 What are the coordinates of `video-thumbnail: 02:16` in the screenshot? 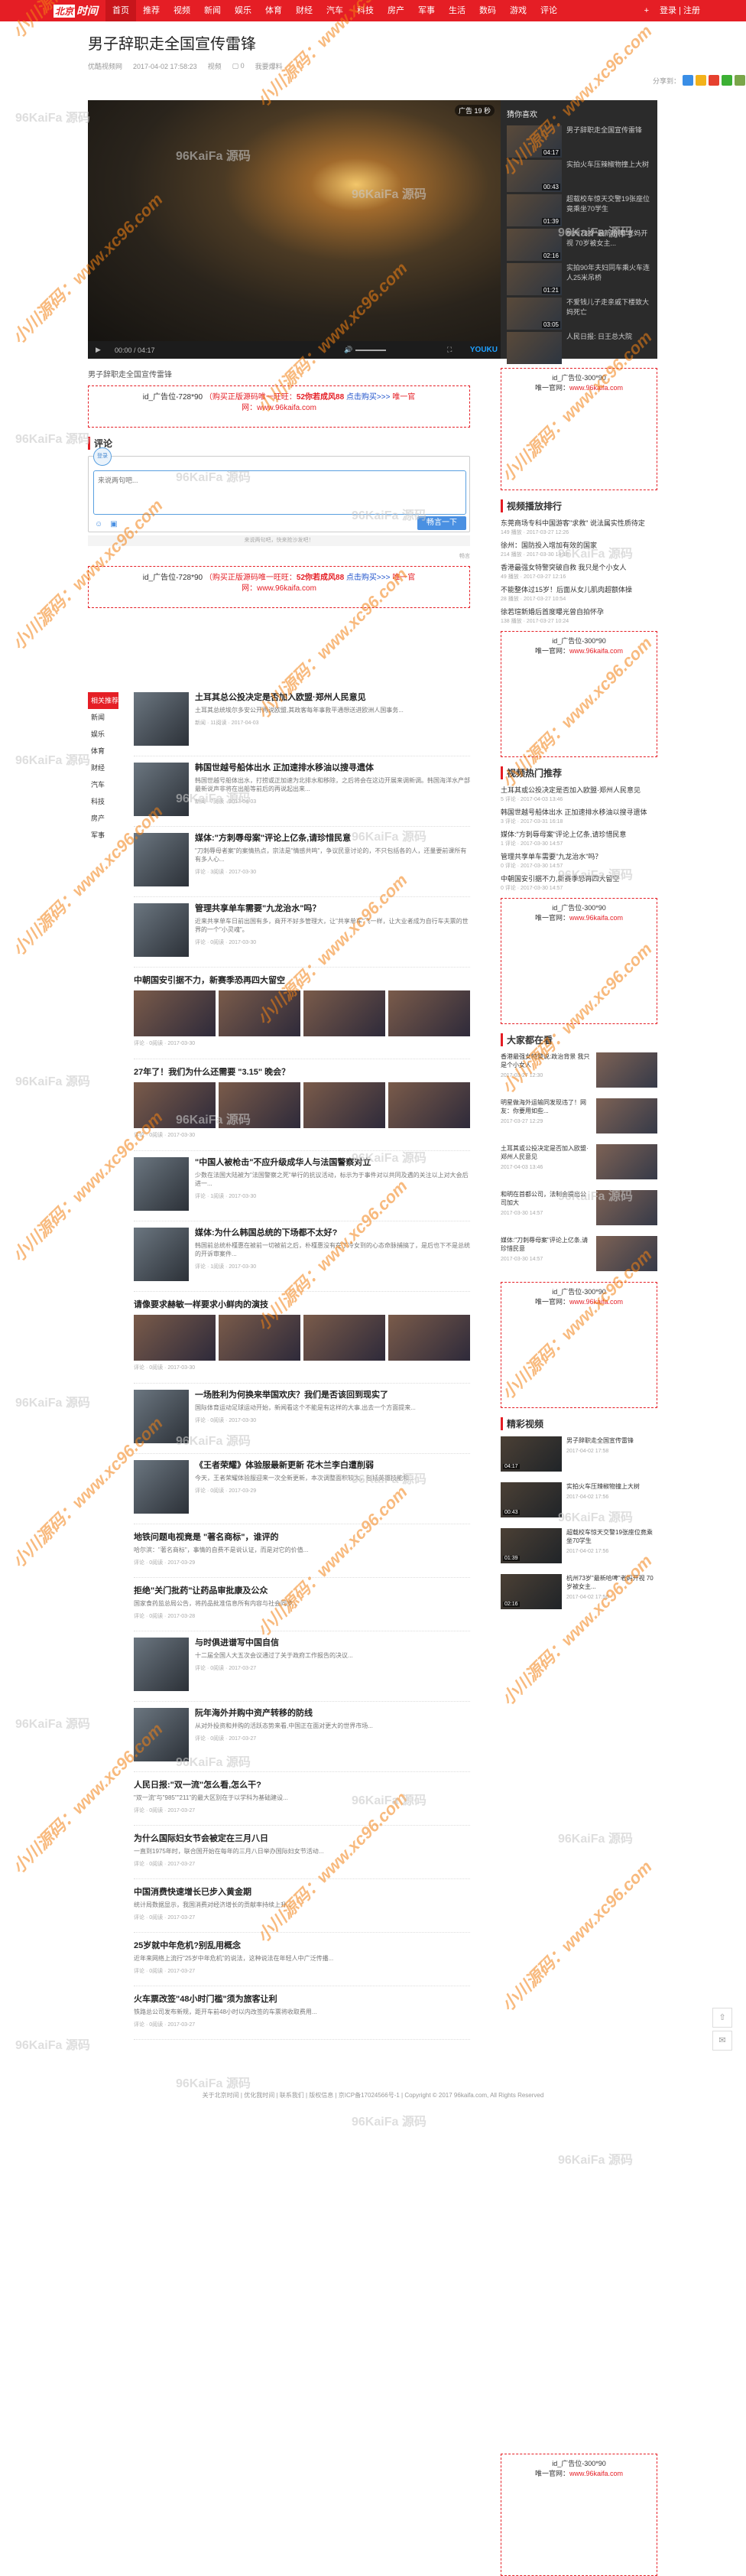 It's located at (531, 1591).